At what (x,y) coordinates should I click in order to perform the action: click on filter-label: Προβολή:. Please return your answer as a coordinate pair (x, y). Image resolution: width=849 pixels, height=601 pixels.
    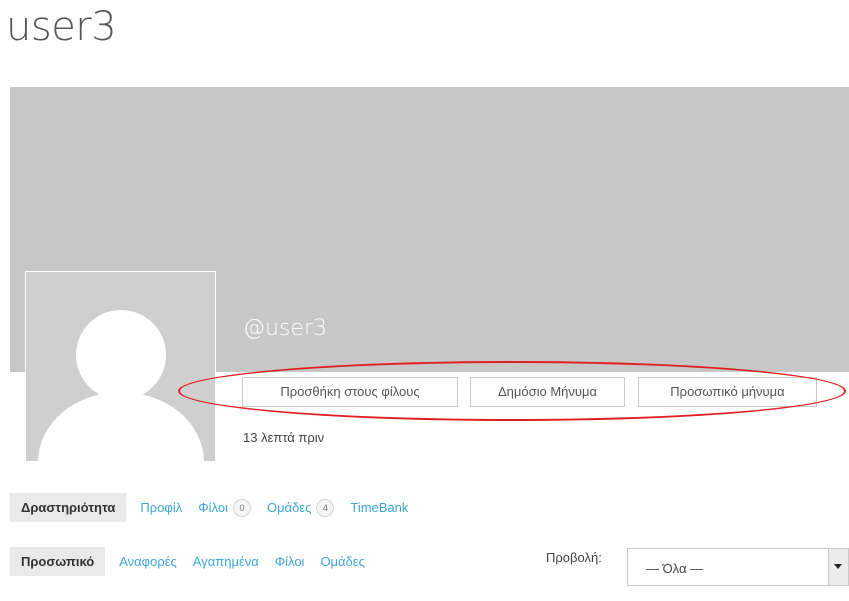
    Looking at the image, I should click on (574, 557).